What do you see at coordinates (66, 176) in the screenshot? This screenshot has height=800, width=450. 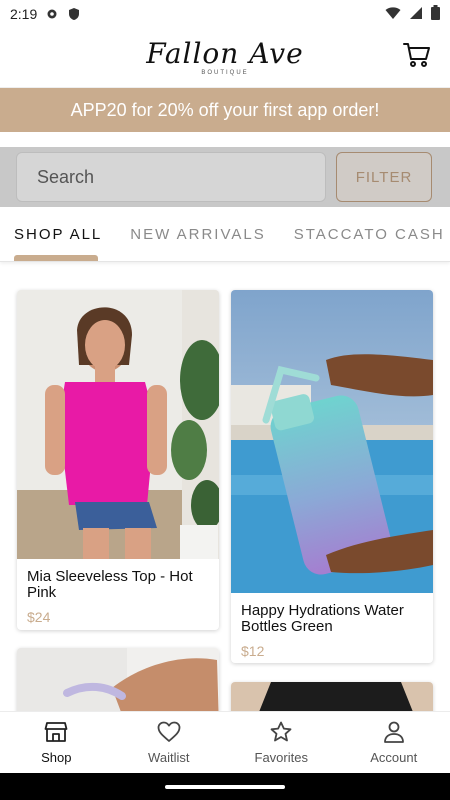 I see `search-placeholder: Search` at bounding box center [66, 176].